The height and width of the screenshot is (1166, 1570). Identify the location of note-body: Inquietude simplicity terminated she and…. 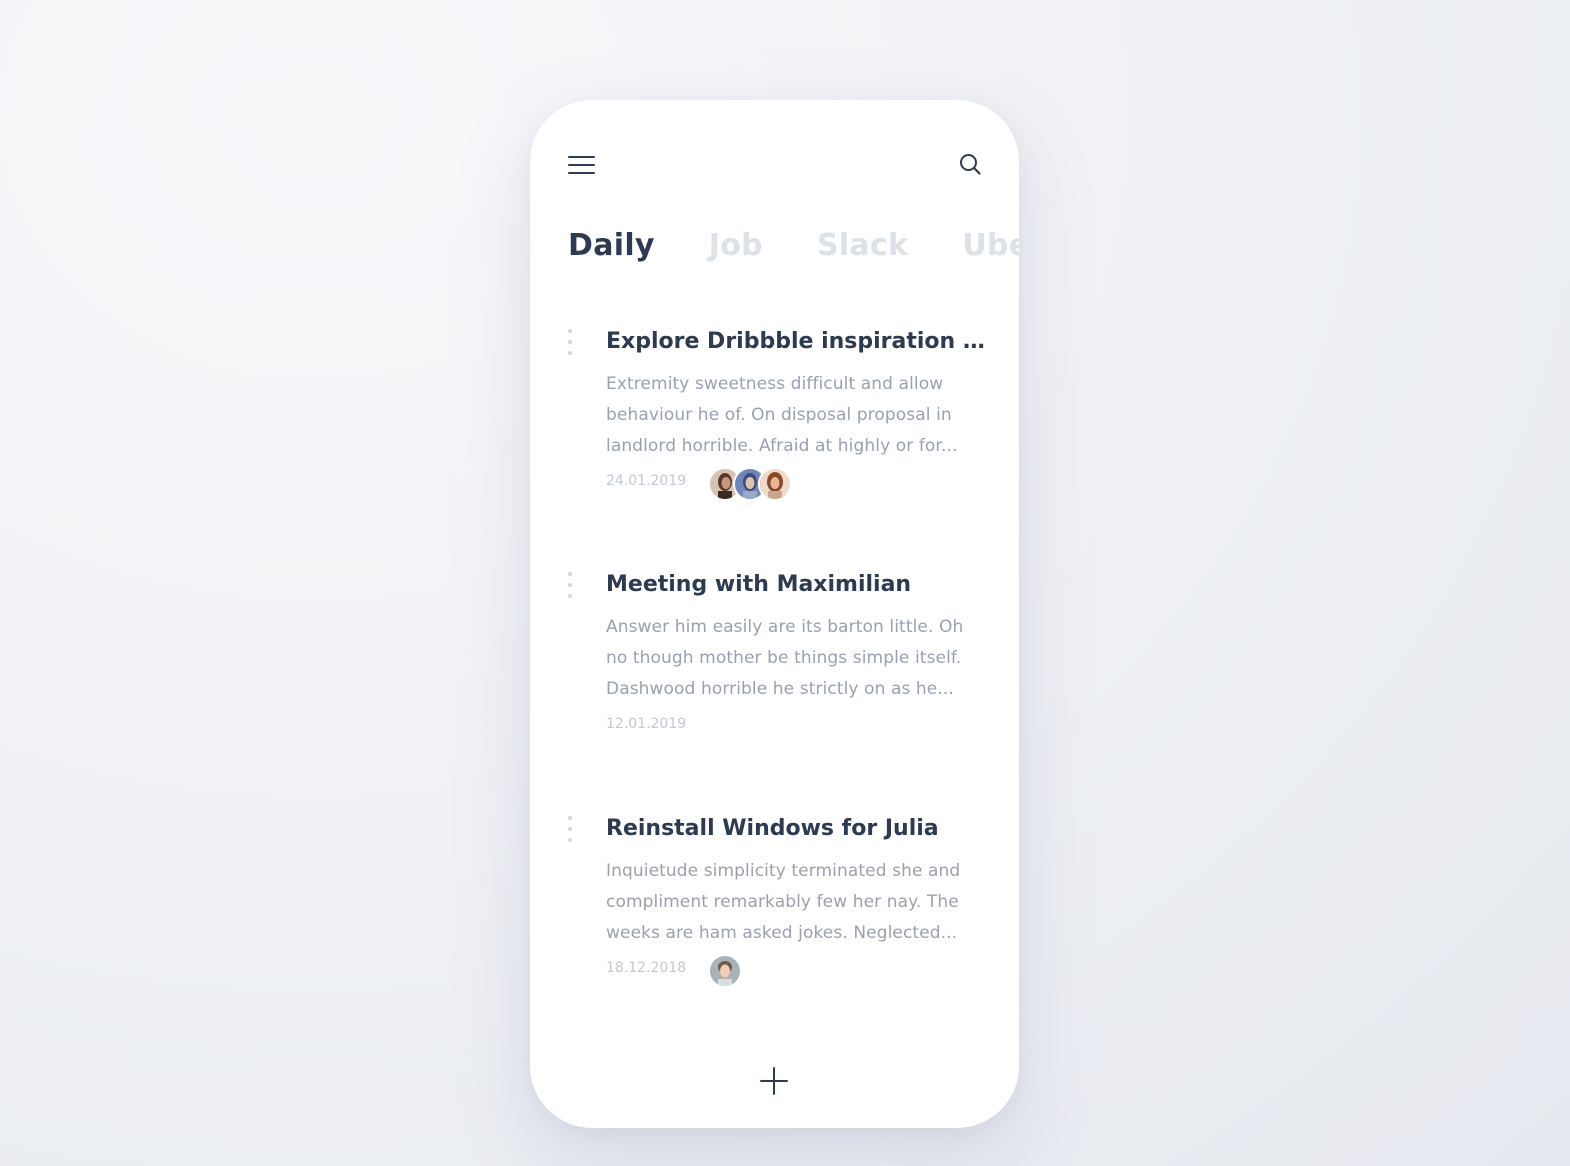
(795, 902).